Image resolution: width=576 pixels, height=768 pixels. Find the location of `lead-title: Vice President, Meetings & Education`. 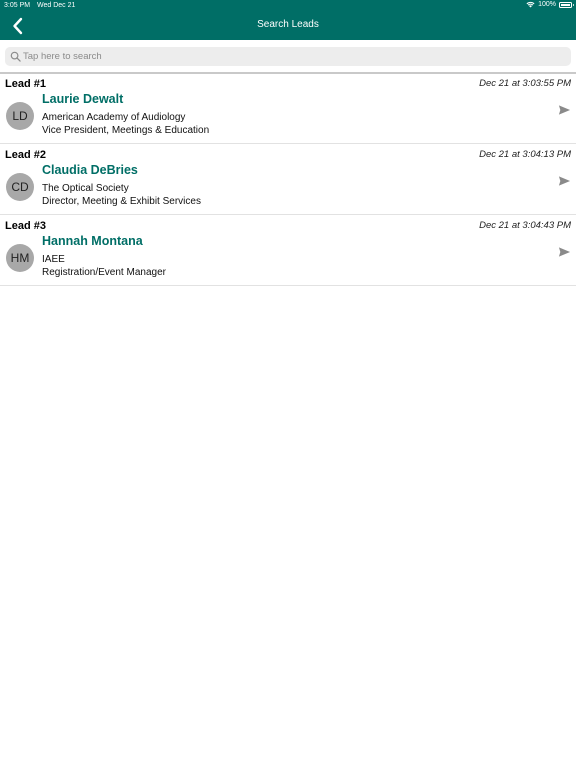

lead-title: Vice President, Meetings & Education is located at coordinates (126, 130).